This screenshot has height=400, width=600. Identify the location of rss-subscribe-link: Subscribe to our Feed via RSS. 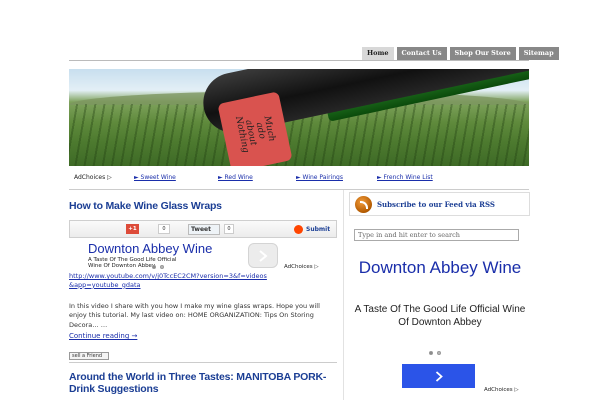
(436, 204).